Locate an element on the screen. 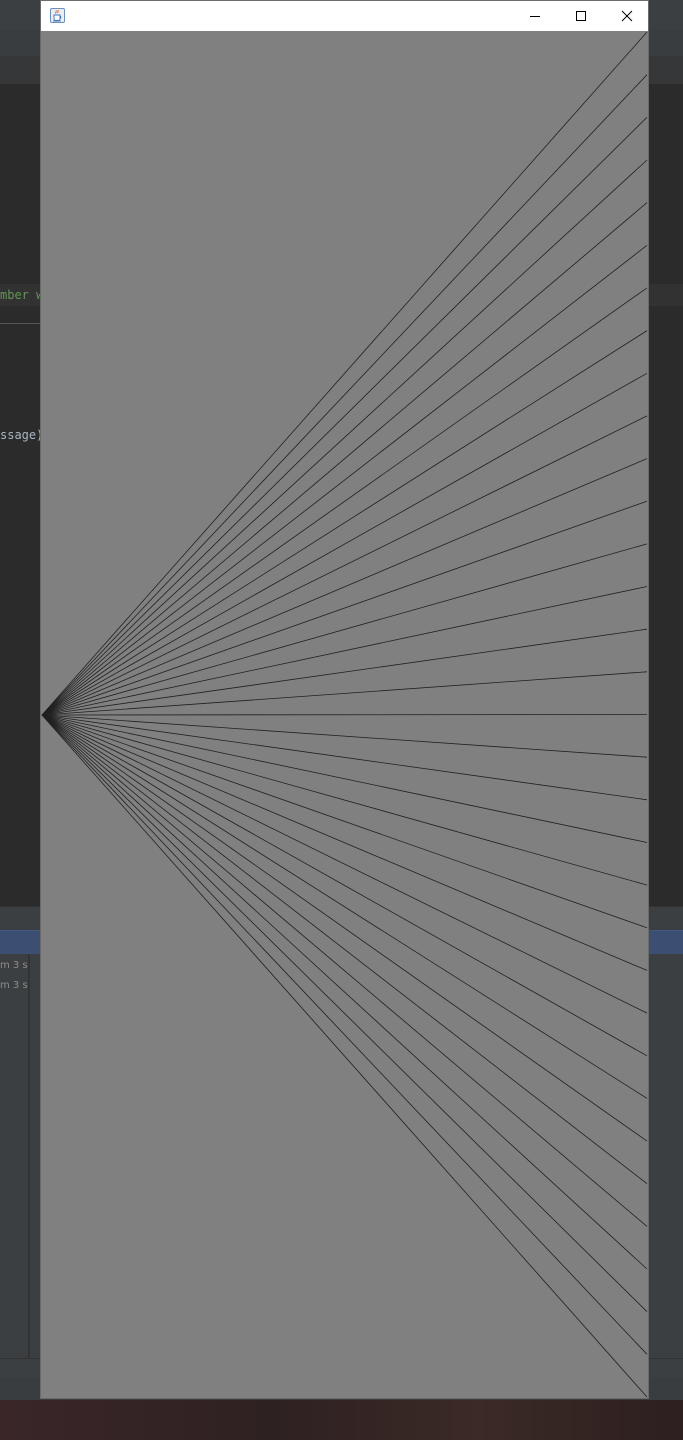  code-call-fragment: ssage) is located at coordinates (21, 435).